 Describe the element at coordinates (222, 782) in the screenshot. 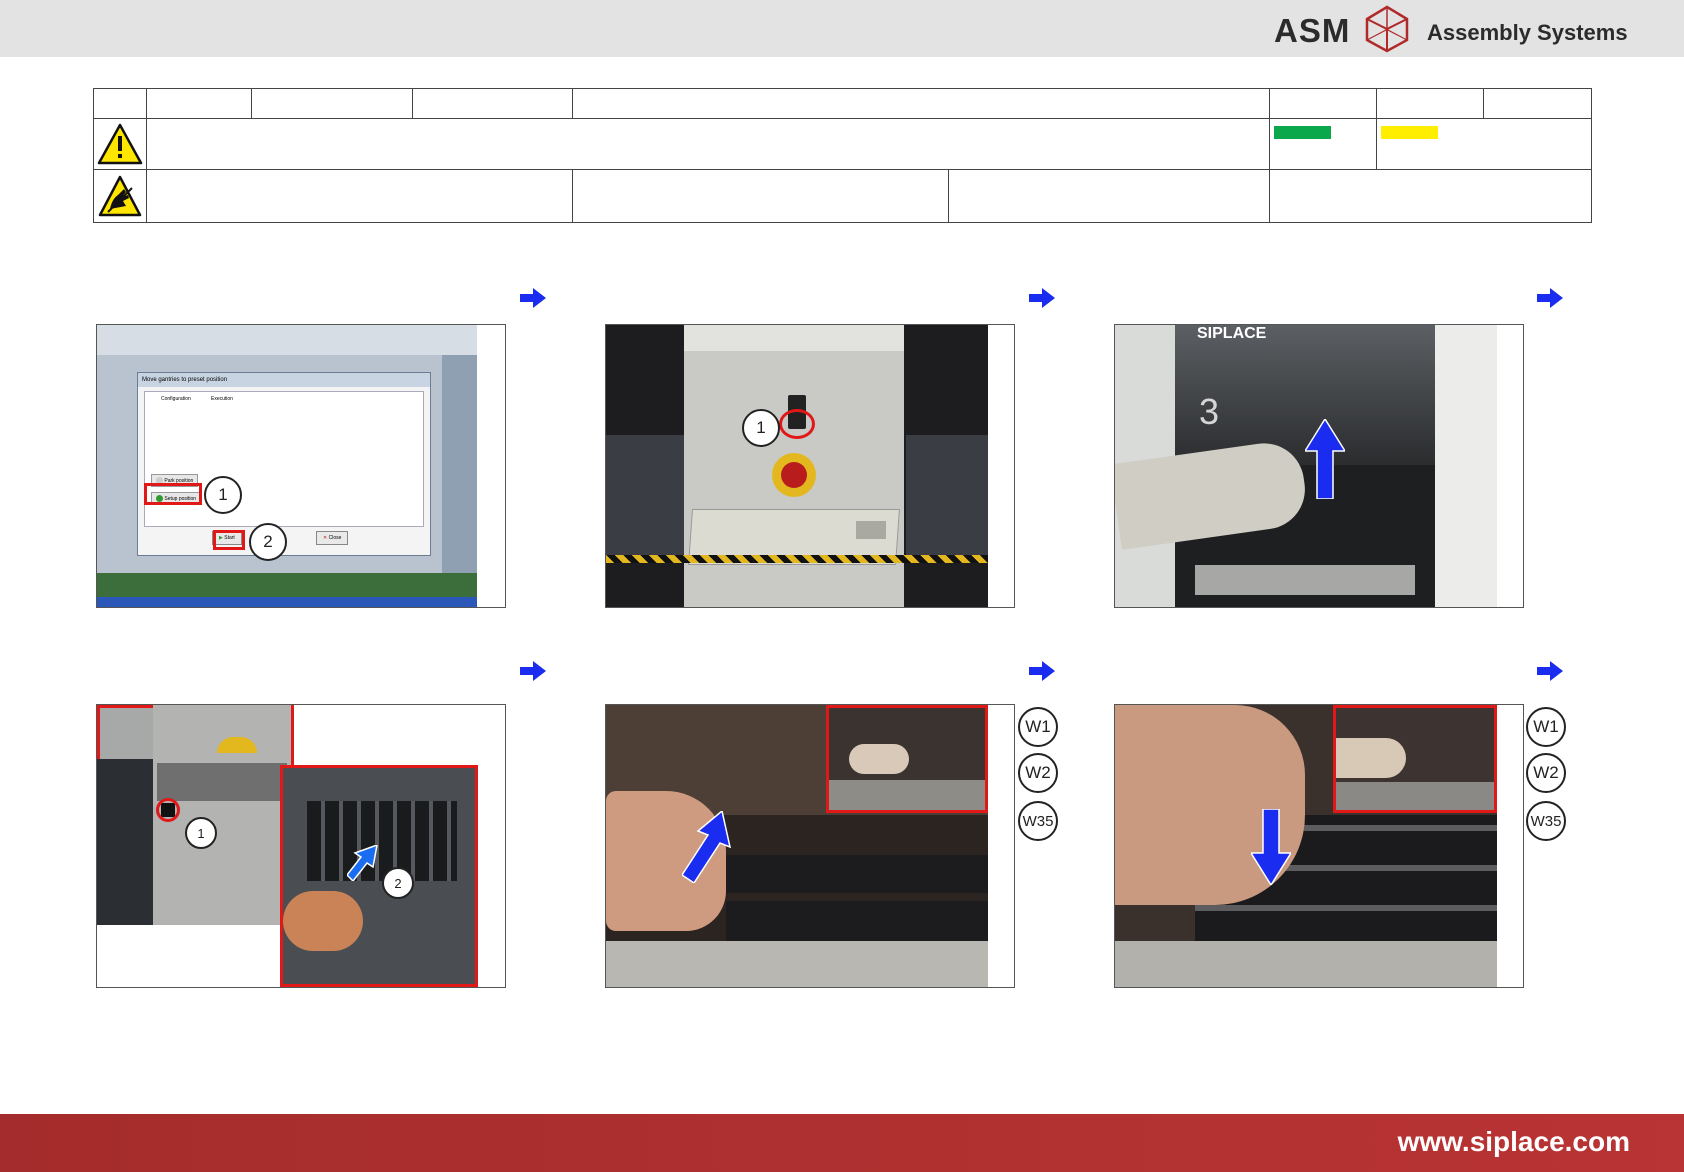

I see `cable-shelf` at that location.